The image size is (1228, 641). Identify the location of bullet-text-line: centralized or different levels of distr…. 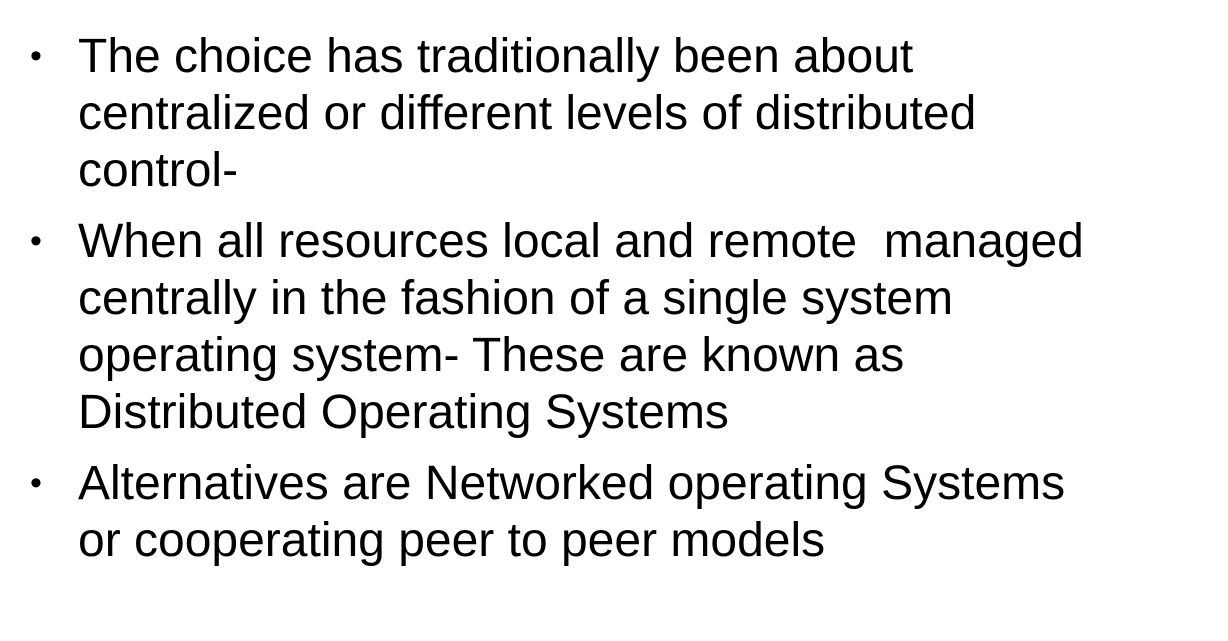
(527, 113).